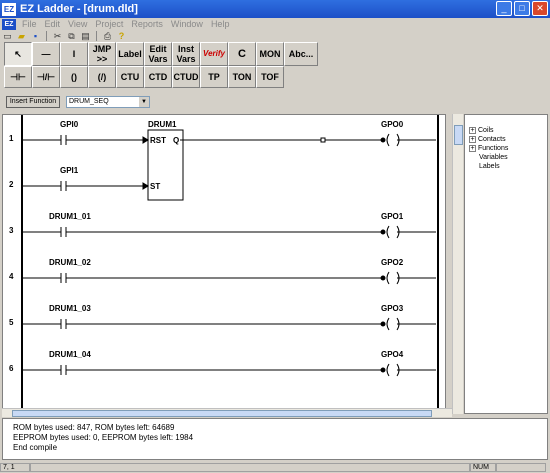 This screenshot has width=550, height=473. What do you see at coordinates (392, 262) in the screenshot?
I see `coil-label: GPO2` at bounding box center [392, 262].